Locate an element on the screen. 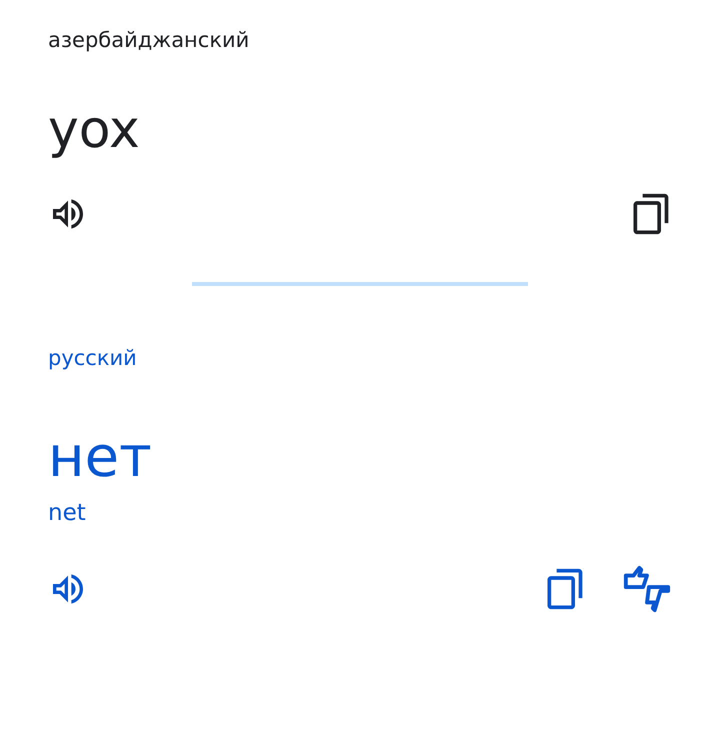 The width and height of the screenshot is (720, 739). source-text: yox is located at coordinates (94, 130).